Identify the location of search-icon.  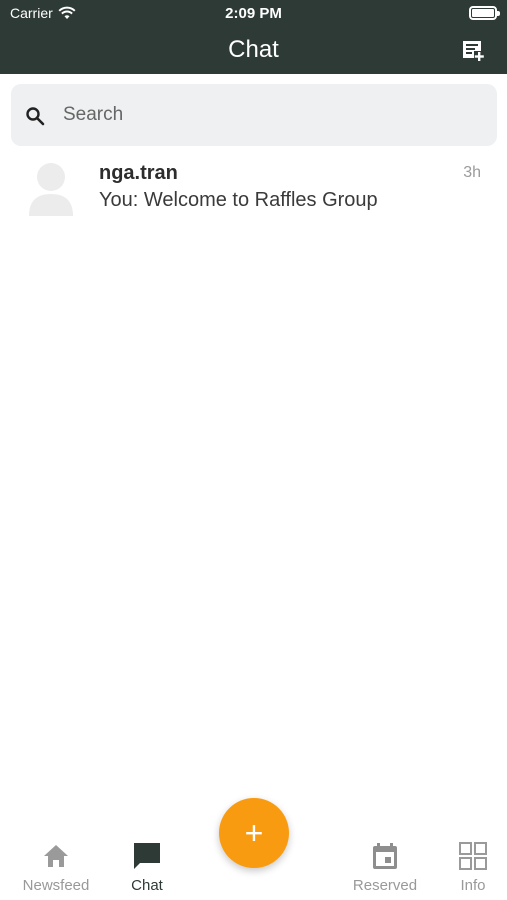
(35, 116).